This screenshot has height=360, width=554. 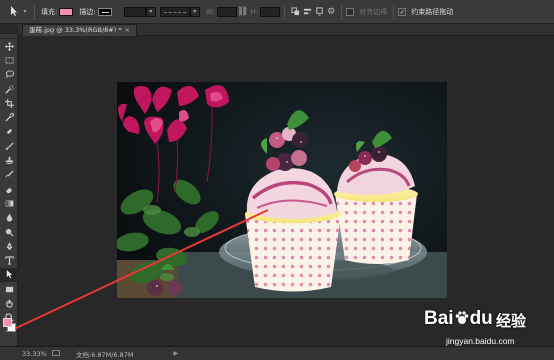 I want to click on constrain-paths-checkbox, so click(x=402, y=11).